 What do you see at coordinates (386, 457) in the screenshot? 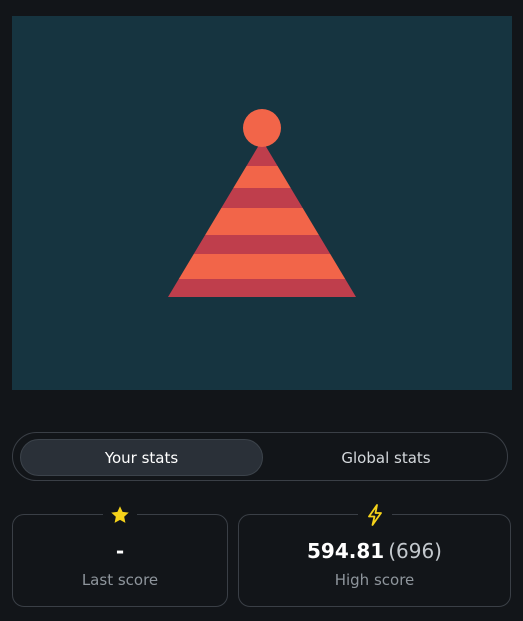
I see `tab-global-stats: Global stats` at bounding box center [386, 457].